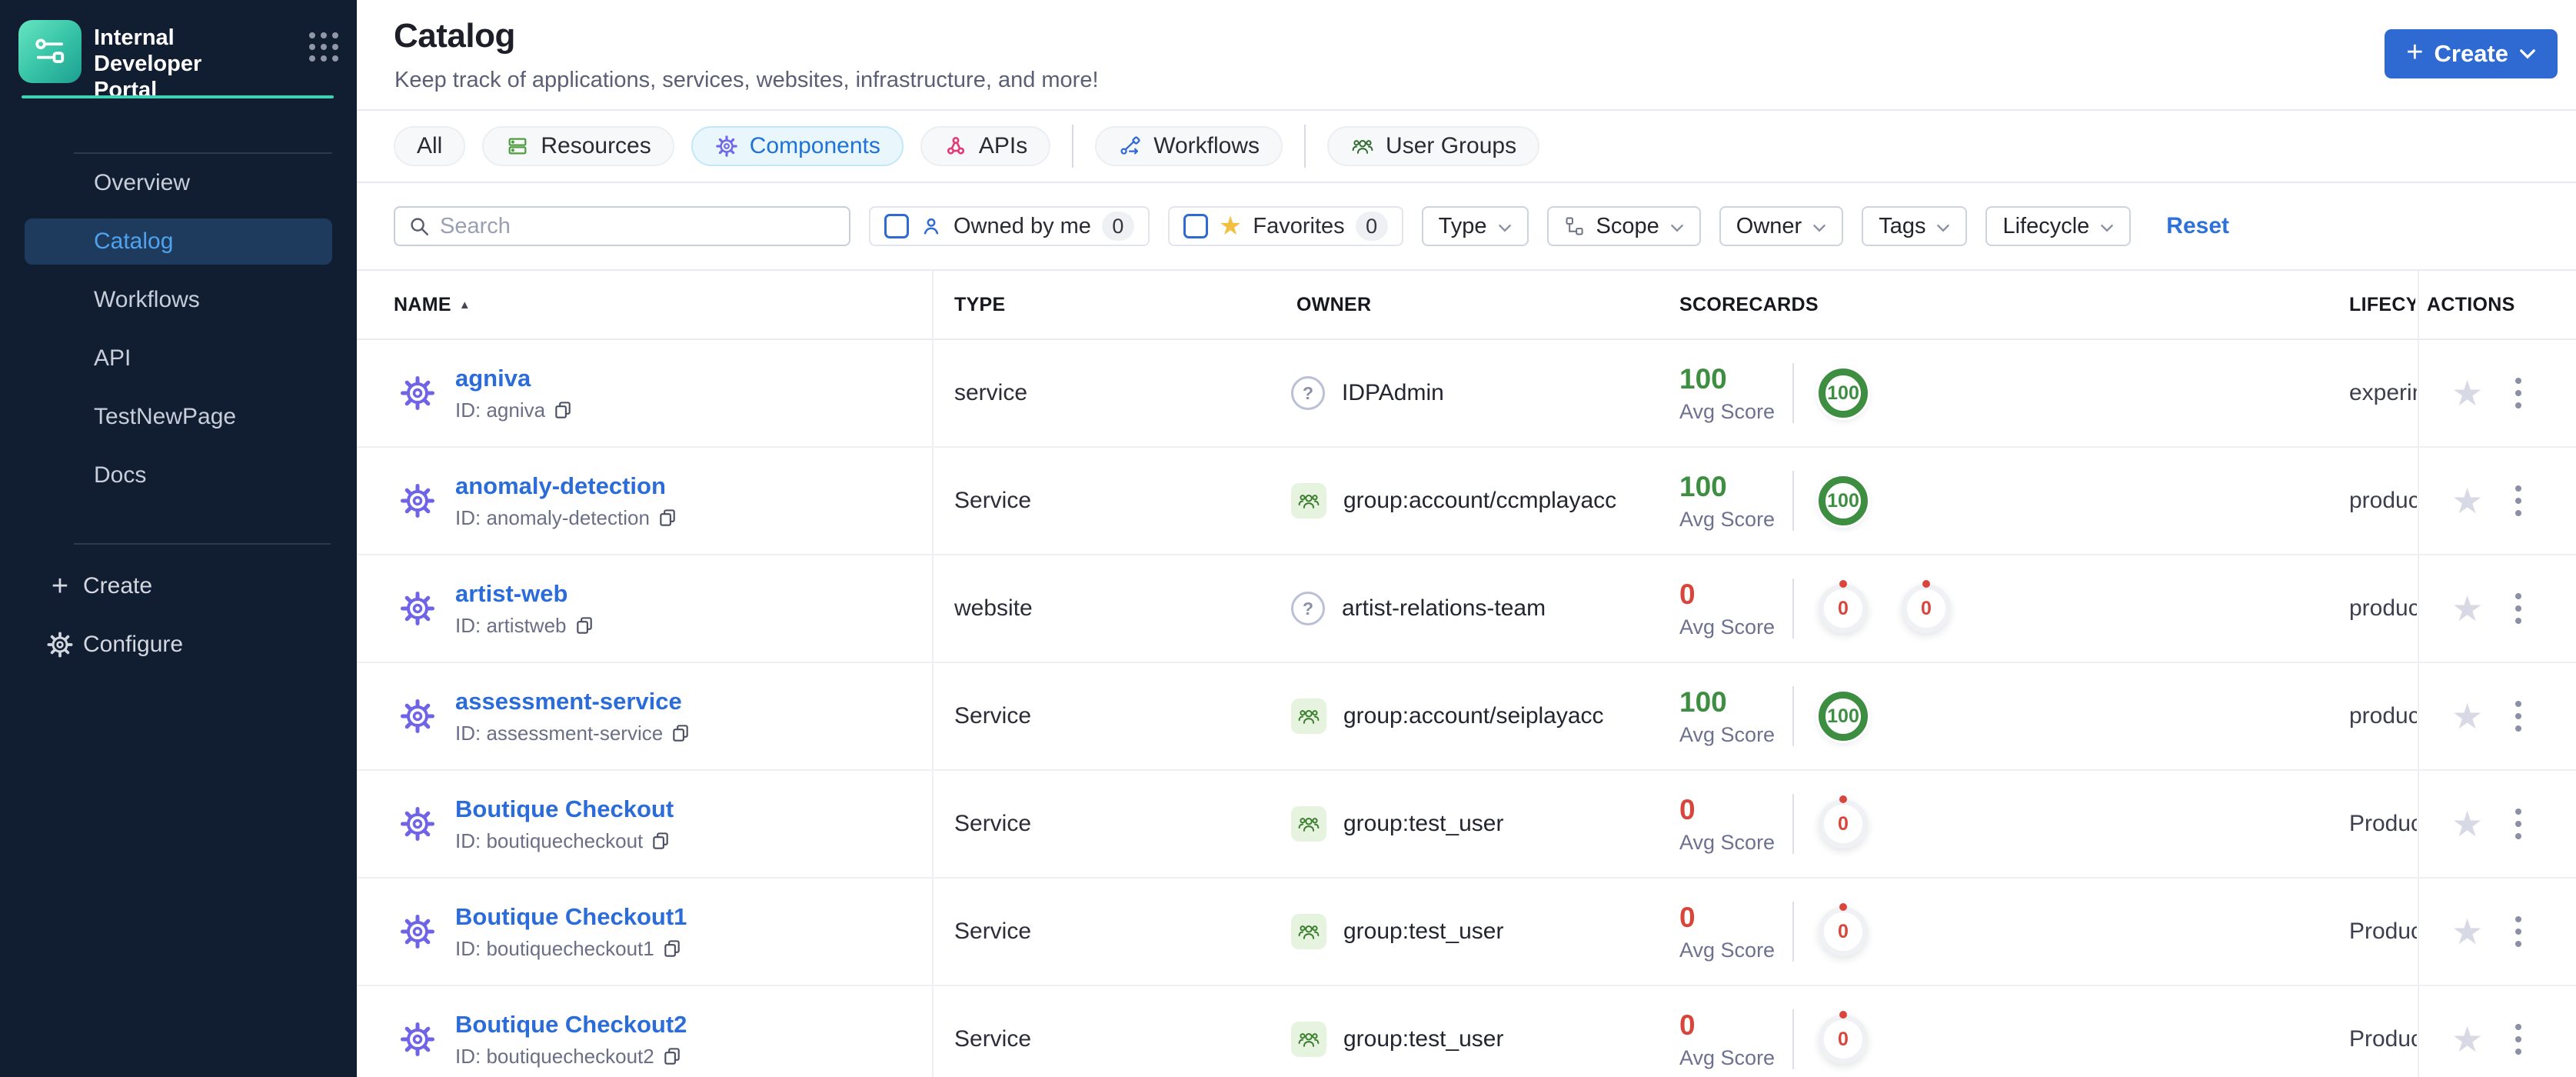 Image resolution: width=2576 pixels, height=1077 pixels. Describe the element at coordinates (433, 304) in the screenshot. I see `column-header-name: NAME ▲` at that location.